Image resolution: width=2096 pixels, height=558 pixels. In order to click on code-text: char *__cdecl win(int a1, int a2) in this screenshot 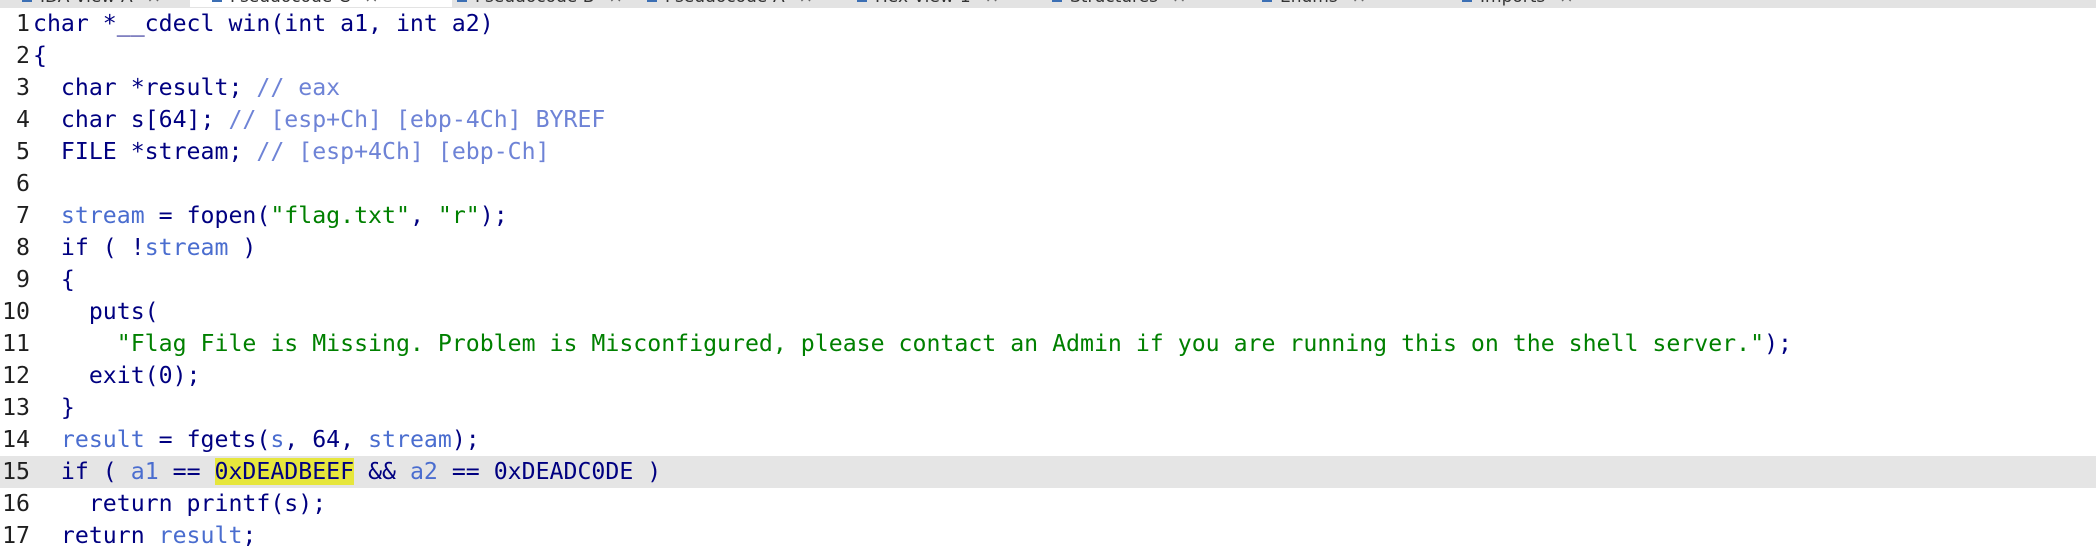, I will do `click(263, 24)`.